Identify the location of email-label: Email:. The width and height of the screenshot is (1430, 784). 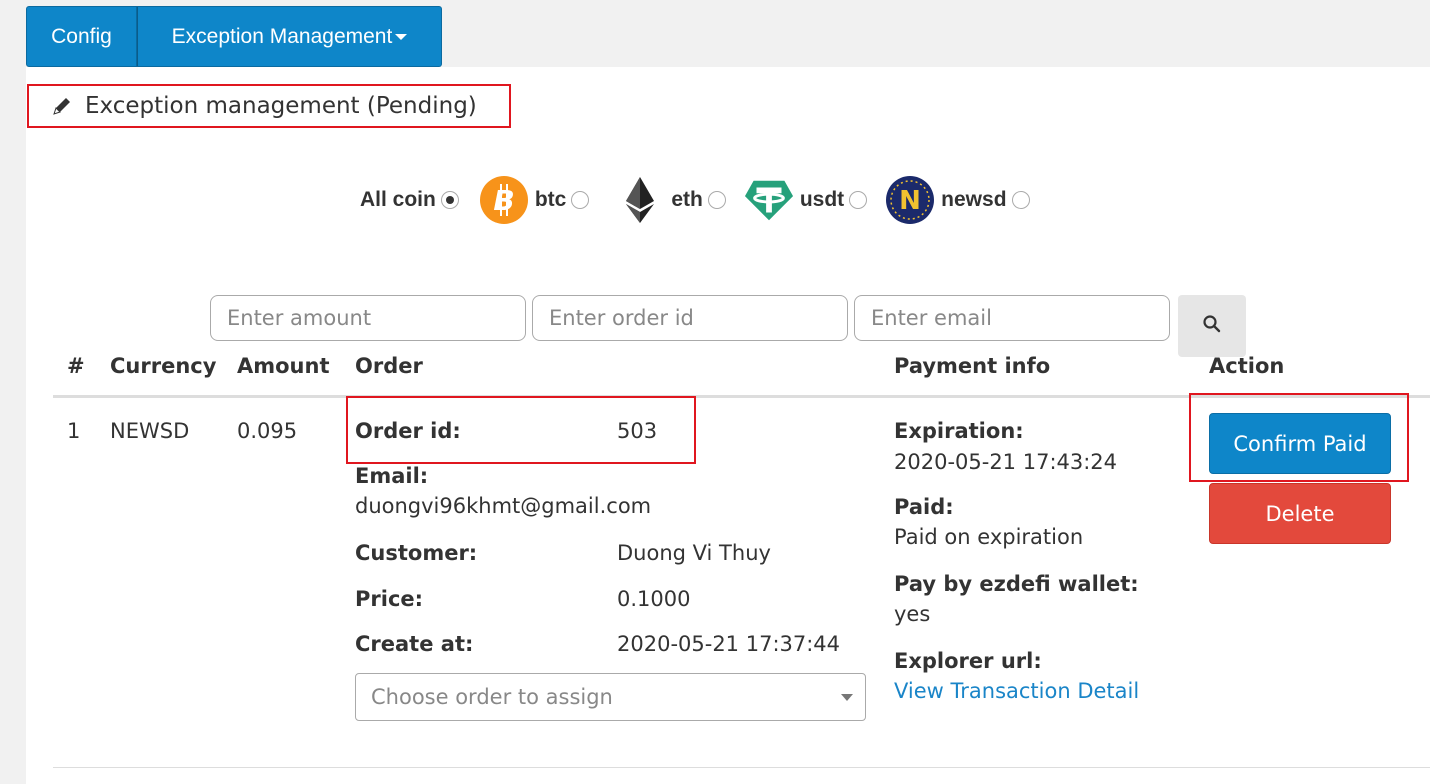
(392, 476).